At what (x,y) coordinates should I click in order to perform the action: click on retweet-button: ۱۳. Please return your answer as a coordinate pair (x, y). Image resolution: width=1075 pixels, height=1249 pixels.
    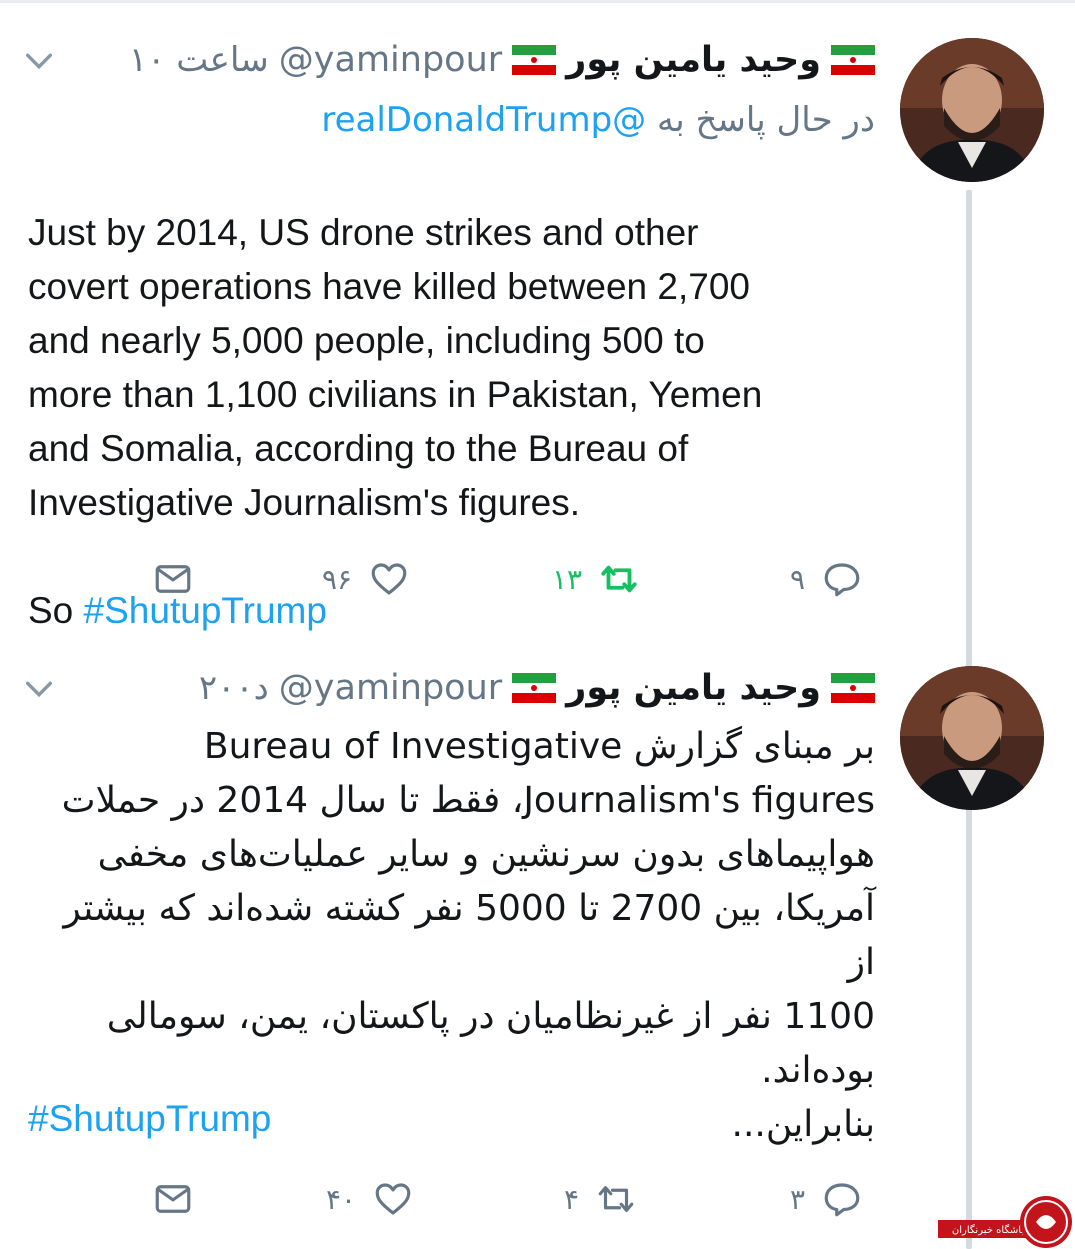
    Looking at the image, I should click on (596, 579).